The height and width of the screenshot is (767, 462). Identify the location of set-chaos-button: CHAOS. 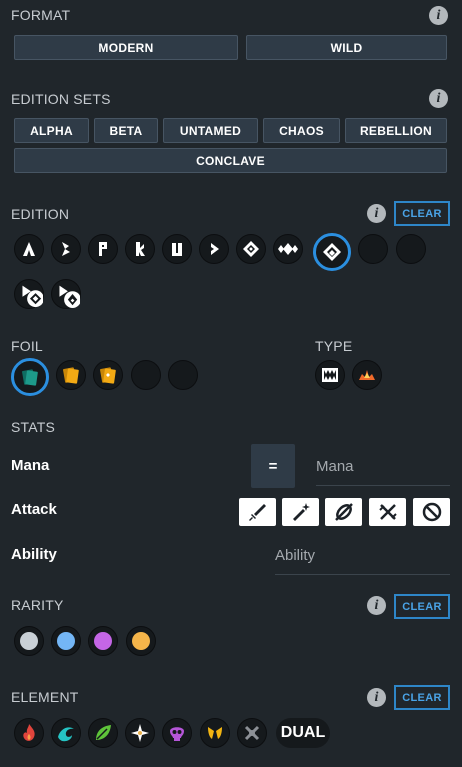
(301, 130).